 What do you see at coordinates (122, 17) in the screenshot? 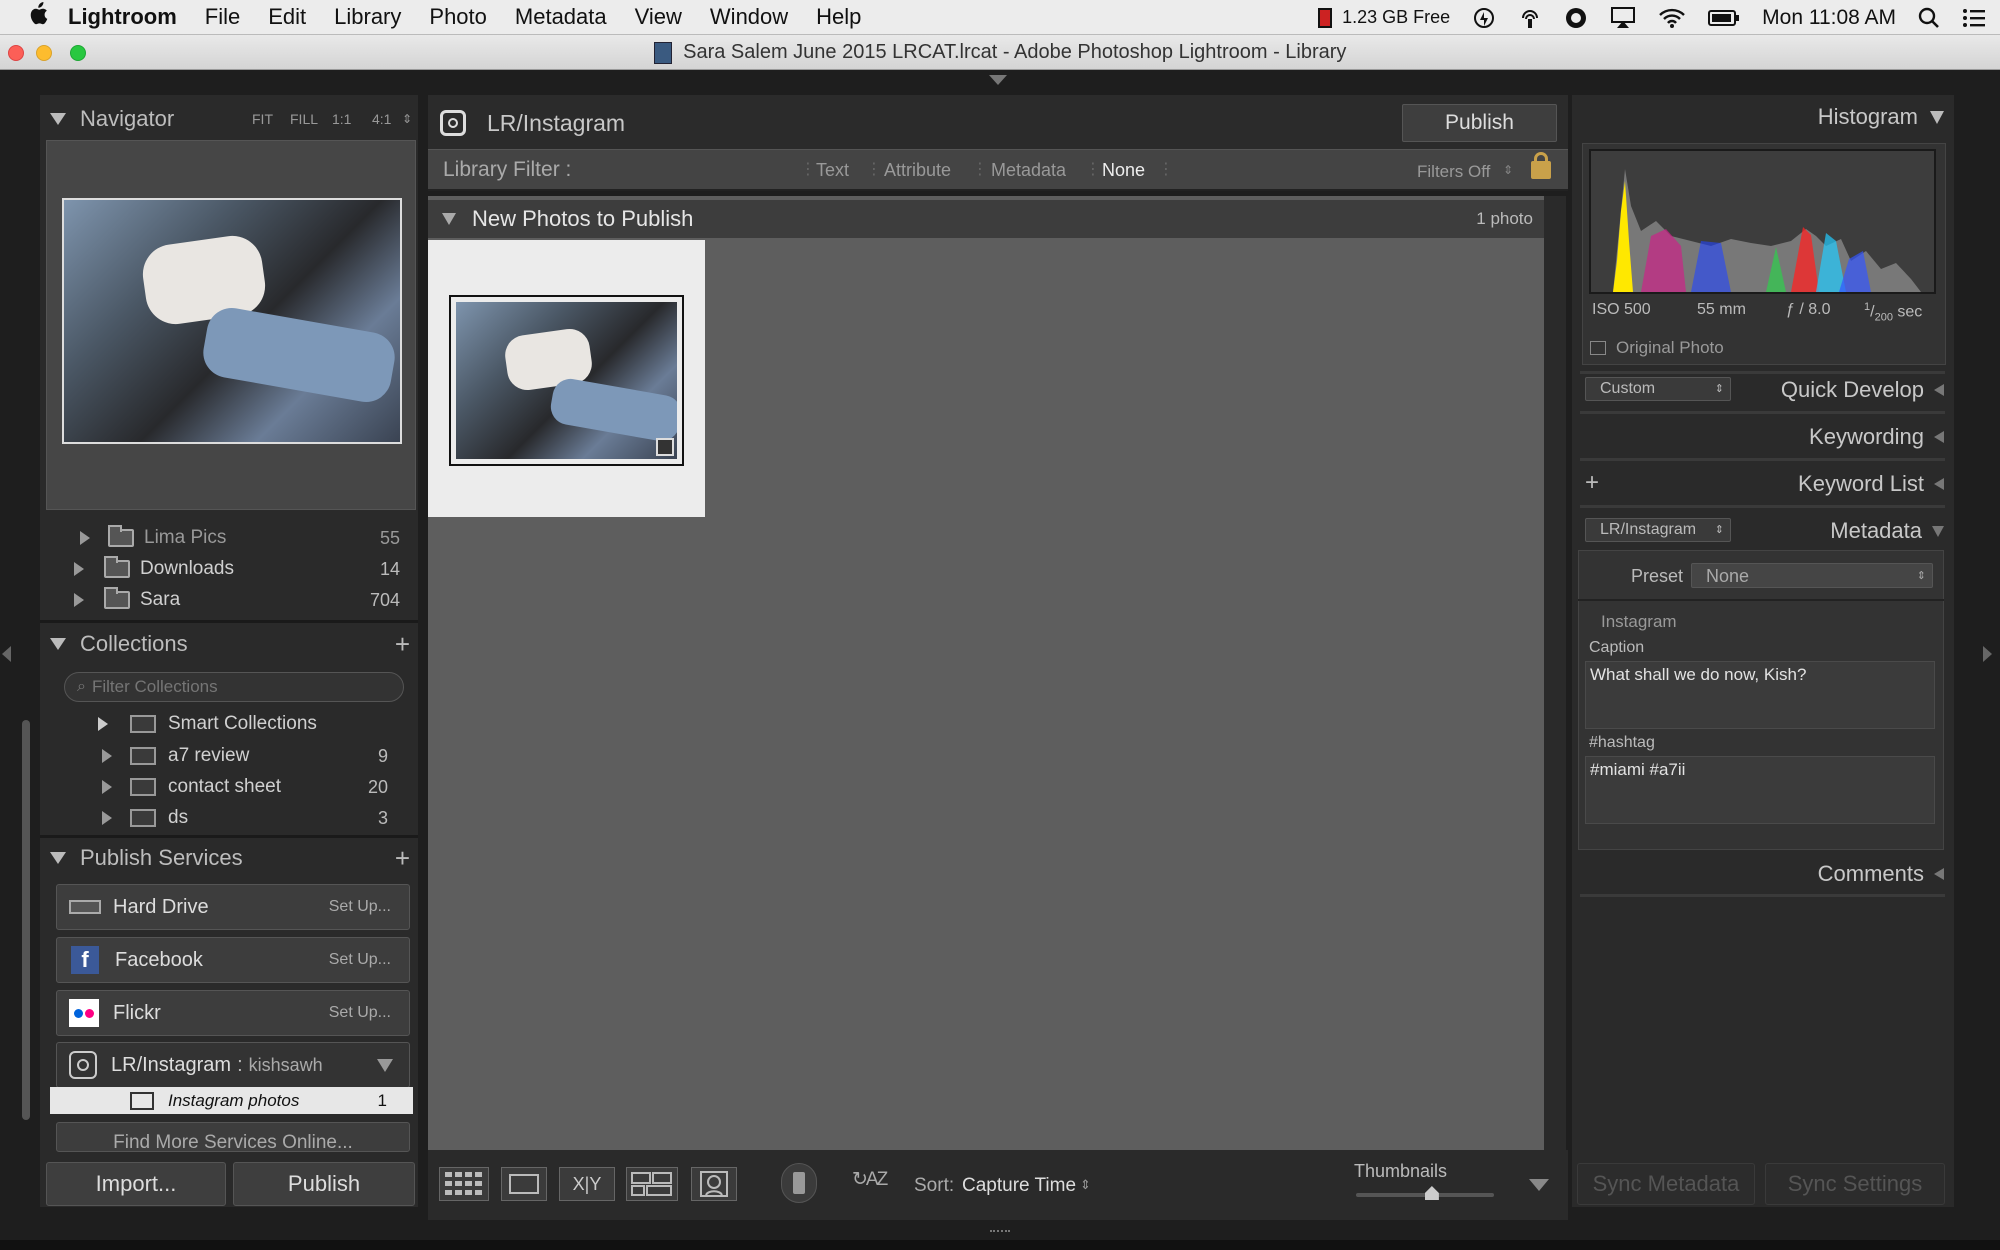
I see `menu-app-name: Lightroom` at bounding box center [122, 17].